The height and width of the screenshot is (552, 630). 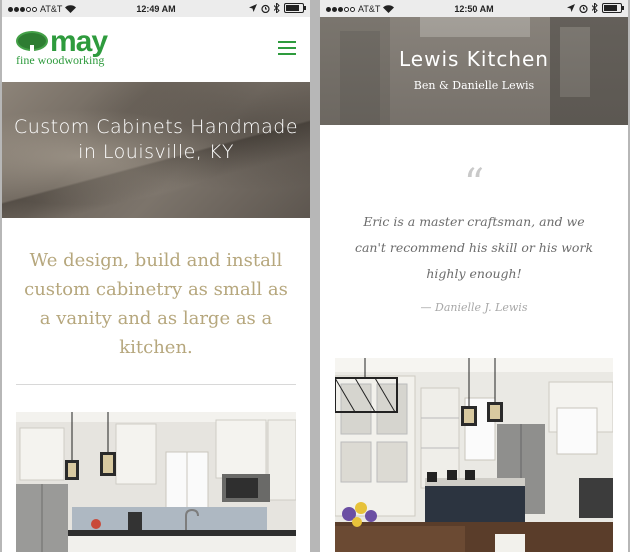 I want to click on status-bar: AT&T 12:50 AM, so click(x=474, y=8).